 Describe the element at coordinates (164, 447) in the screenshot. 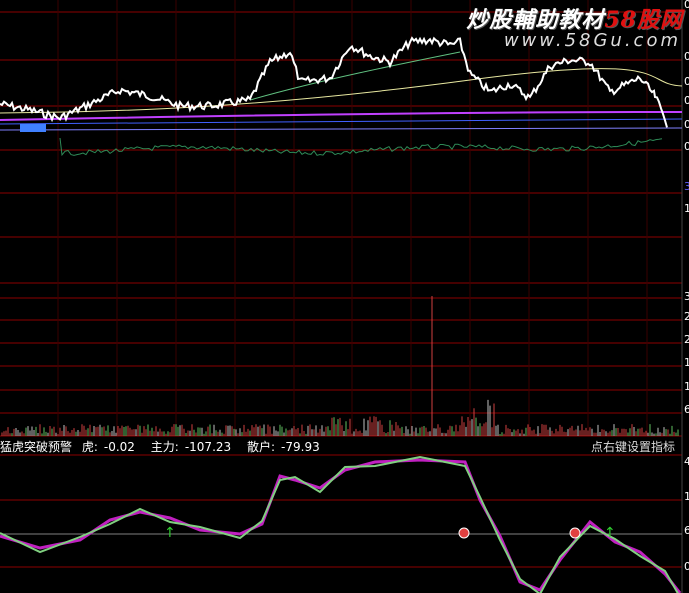

I see `main-label: 主力:` at that location.